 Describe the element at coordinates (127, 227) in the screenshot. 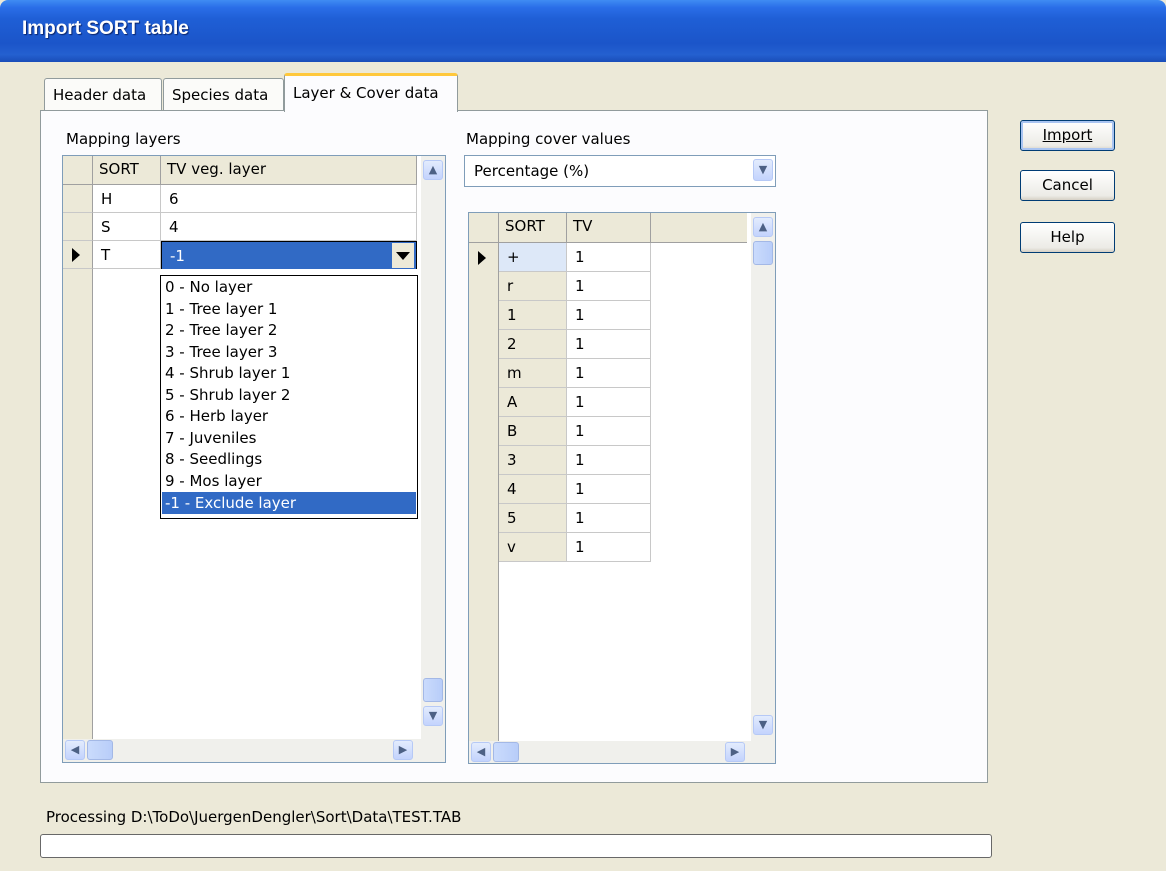

I see `layer-sort-cell: S` at that location.